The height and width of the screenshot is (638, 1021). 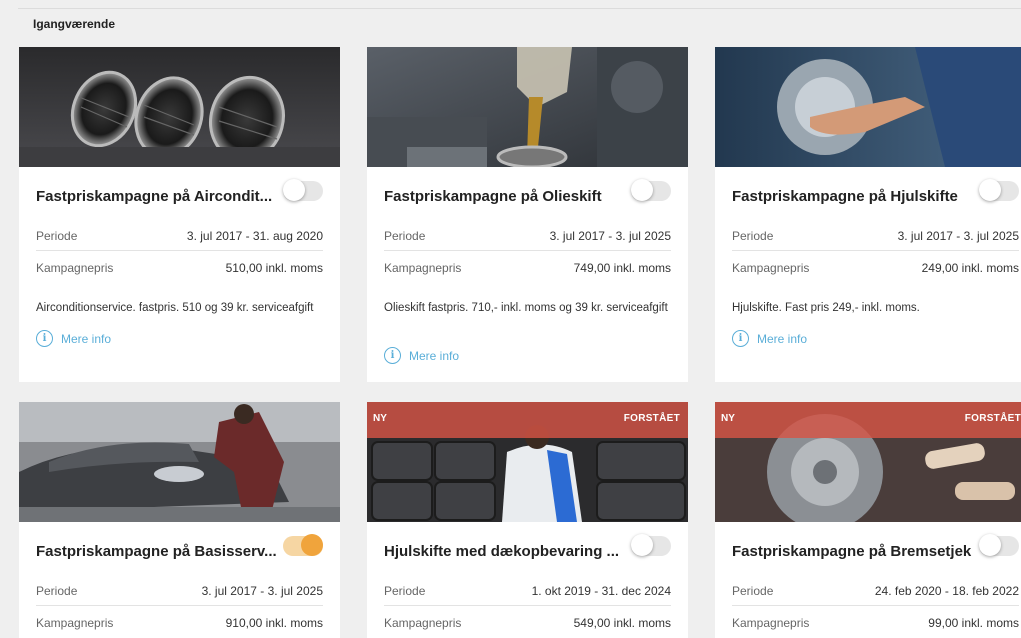 What do you see at coordinates (622, 268) in the screenshot?
I see `price-value: 749,00 inkl. moms` at bounding box center [622, 268].